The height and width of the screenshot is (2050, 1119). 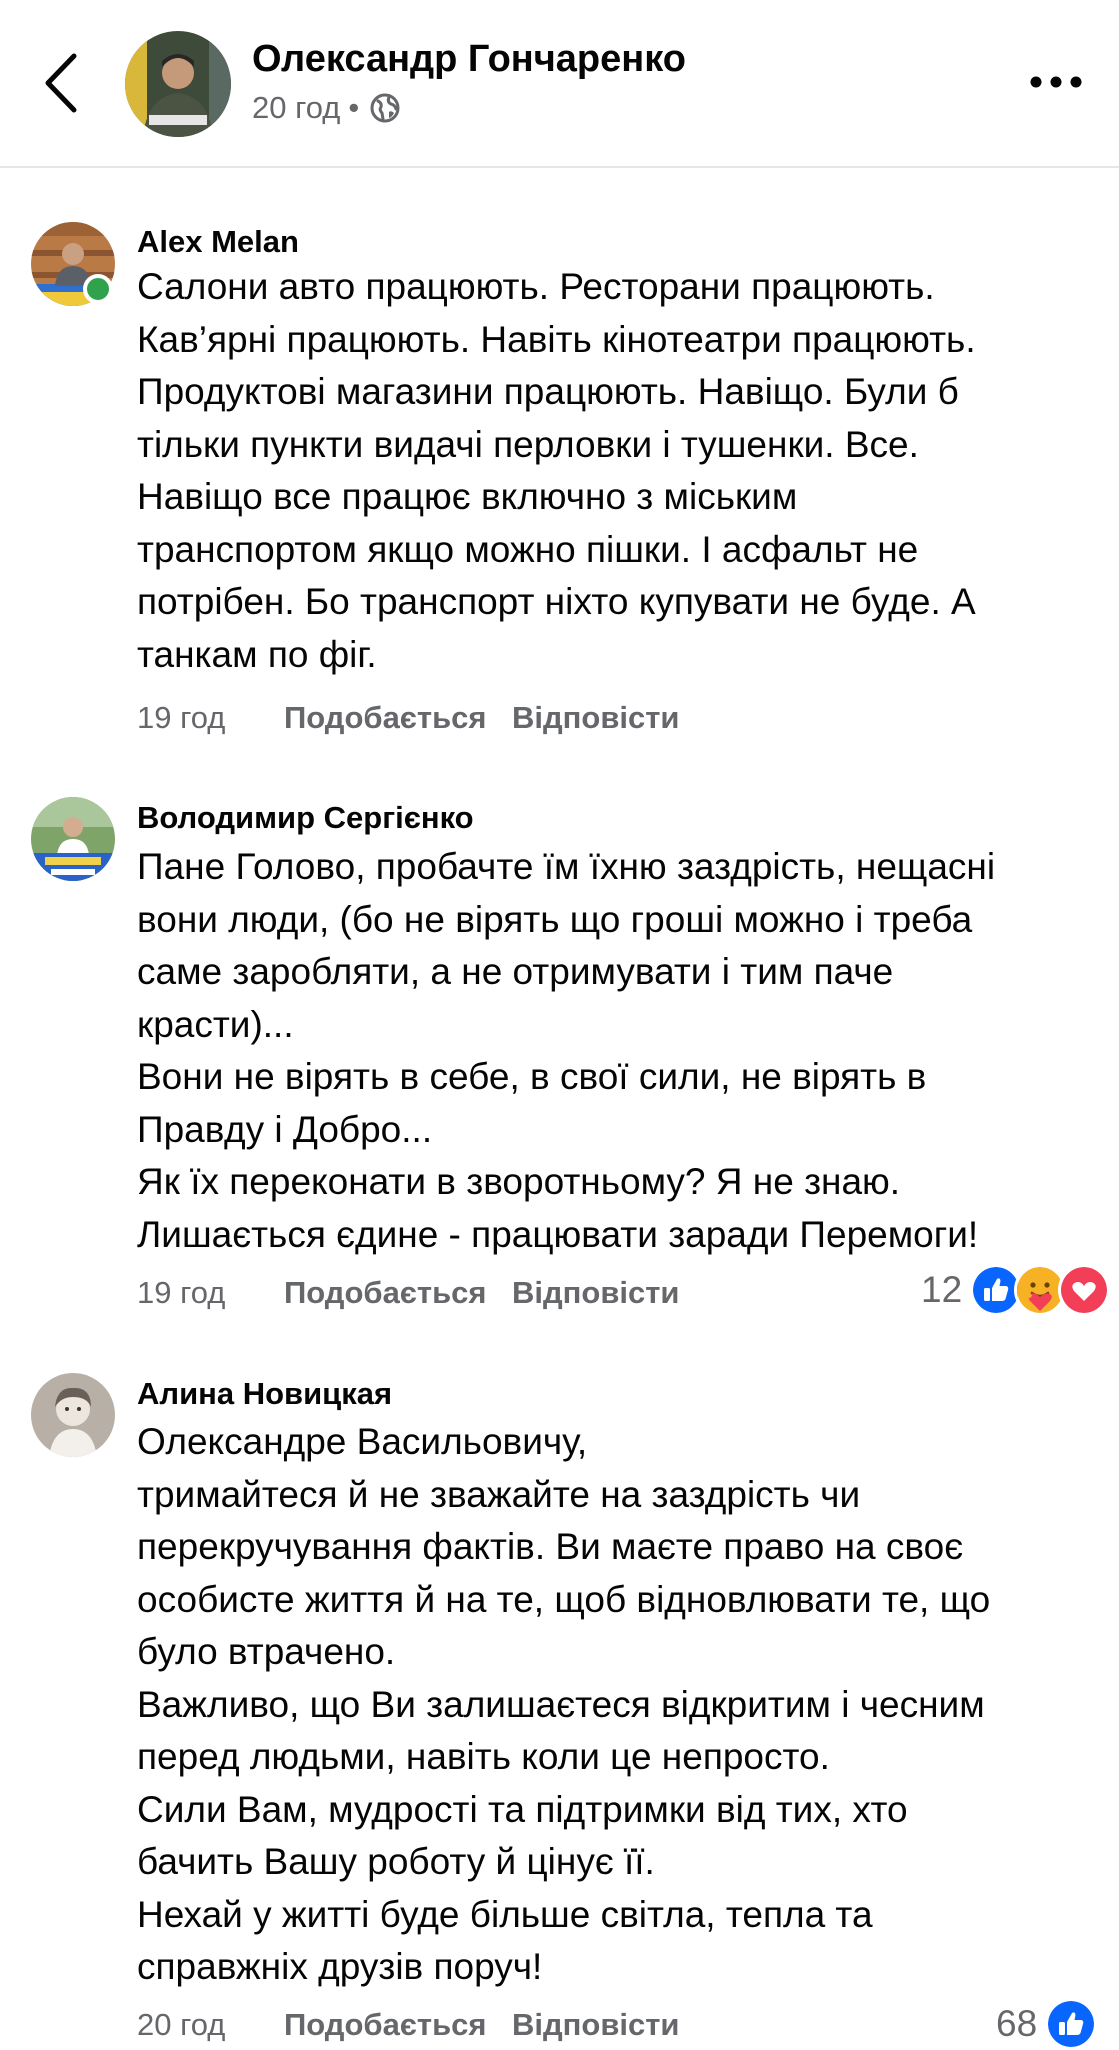 I want to click on comment-line: бачить Вашу роботу й цінує її., so click(x=396, y=1861).